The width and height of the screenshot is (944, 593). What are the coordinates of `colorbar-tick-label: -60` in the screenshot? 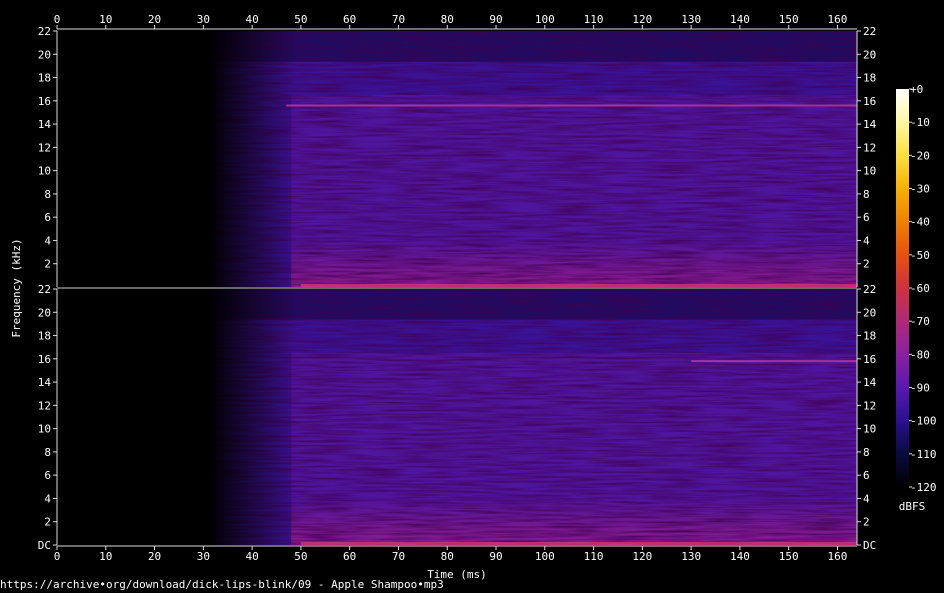 It's located at (920, 288).